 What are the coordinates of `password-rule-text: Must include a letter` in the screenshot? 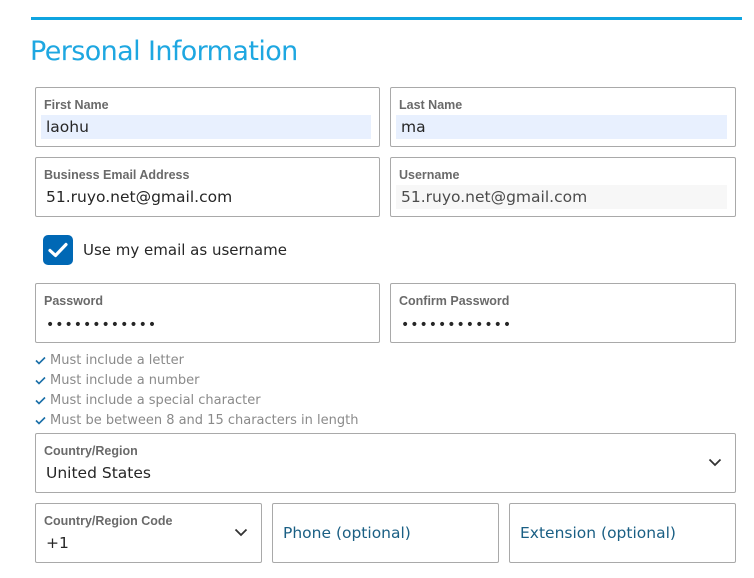 It's located at (117, 360).